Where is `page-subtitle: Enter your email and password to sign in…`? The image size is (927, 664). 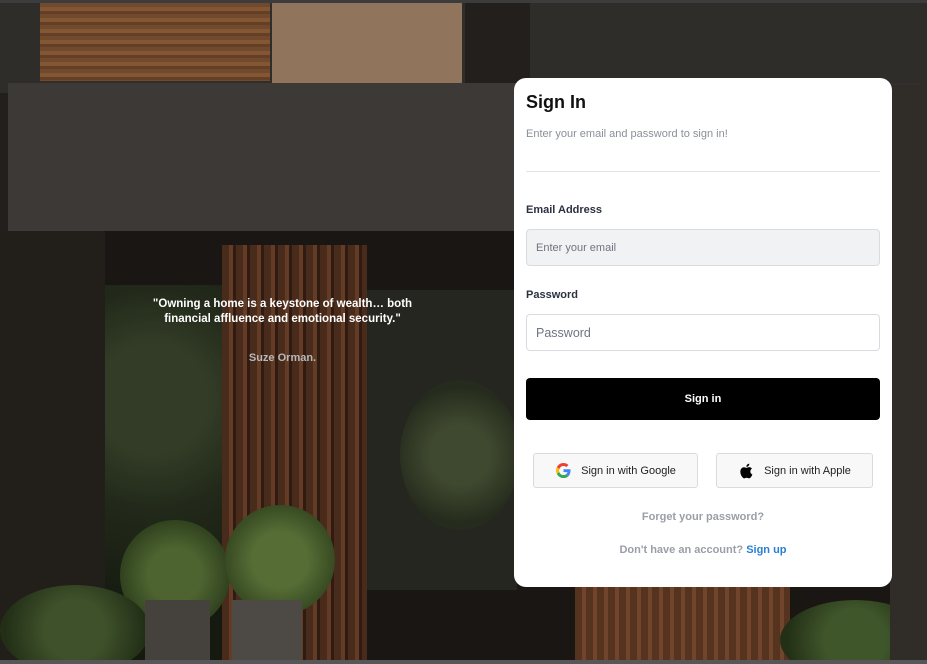 page-subtitle: Enter your email and password to sign in… is located at coordinates (627, 134).